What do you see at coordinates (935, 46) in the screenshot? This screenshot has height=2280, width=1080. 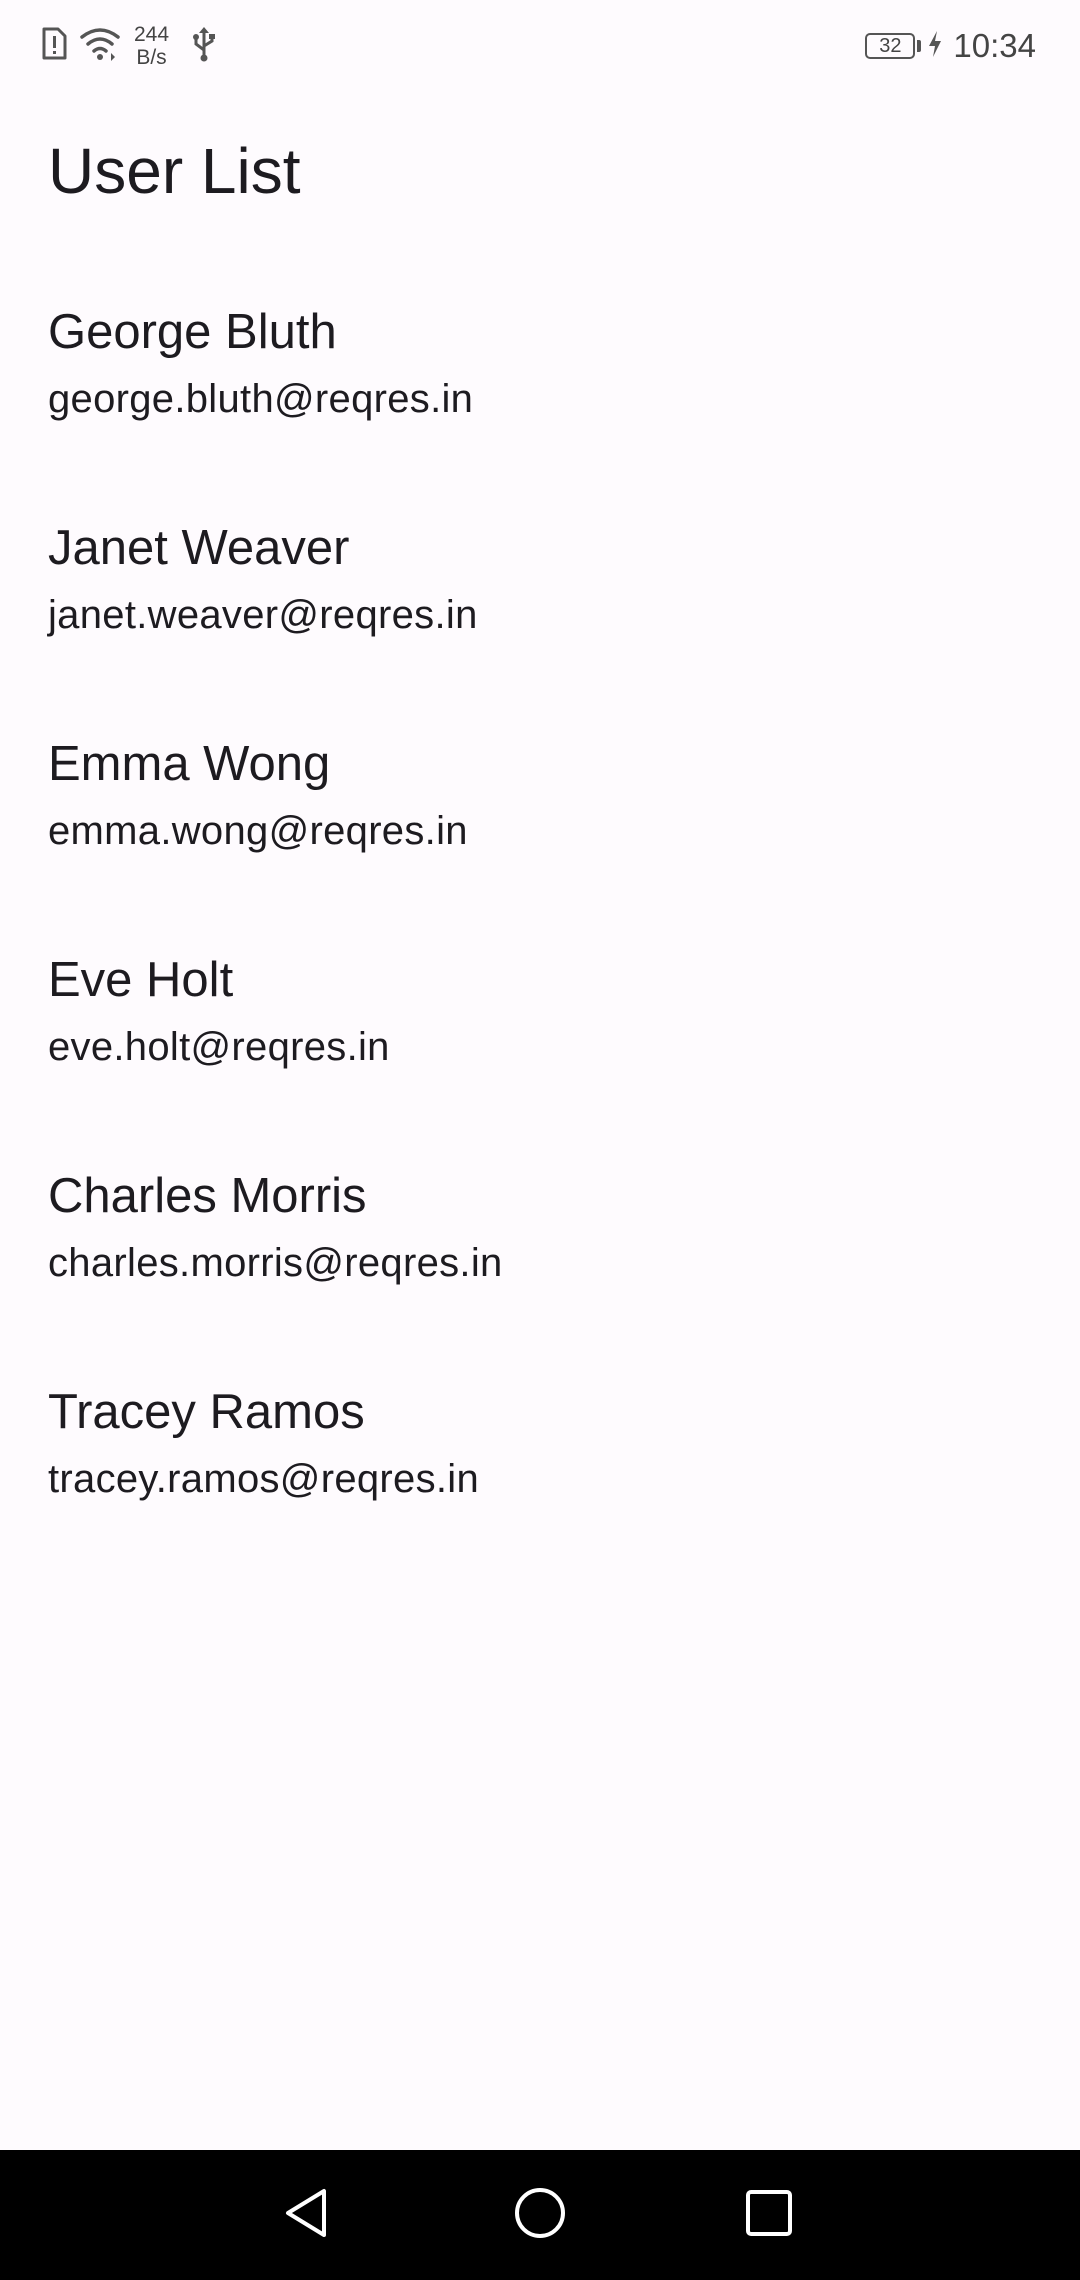 I see `charging-bolt-icon` at bounding box center [935, 46].